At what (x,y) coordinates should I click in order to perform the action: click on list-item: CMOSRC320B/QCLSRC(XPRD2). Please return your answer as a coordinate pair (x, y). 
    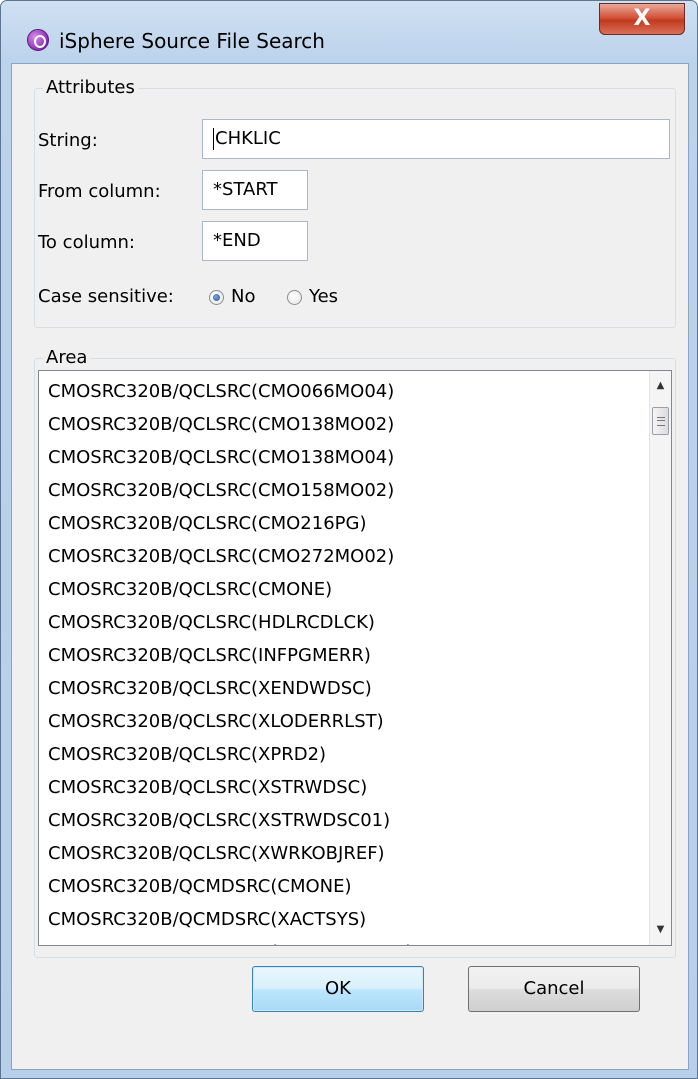
    Looking at the image, I should click on (344, 754).